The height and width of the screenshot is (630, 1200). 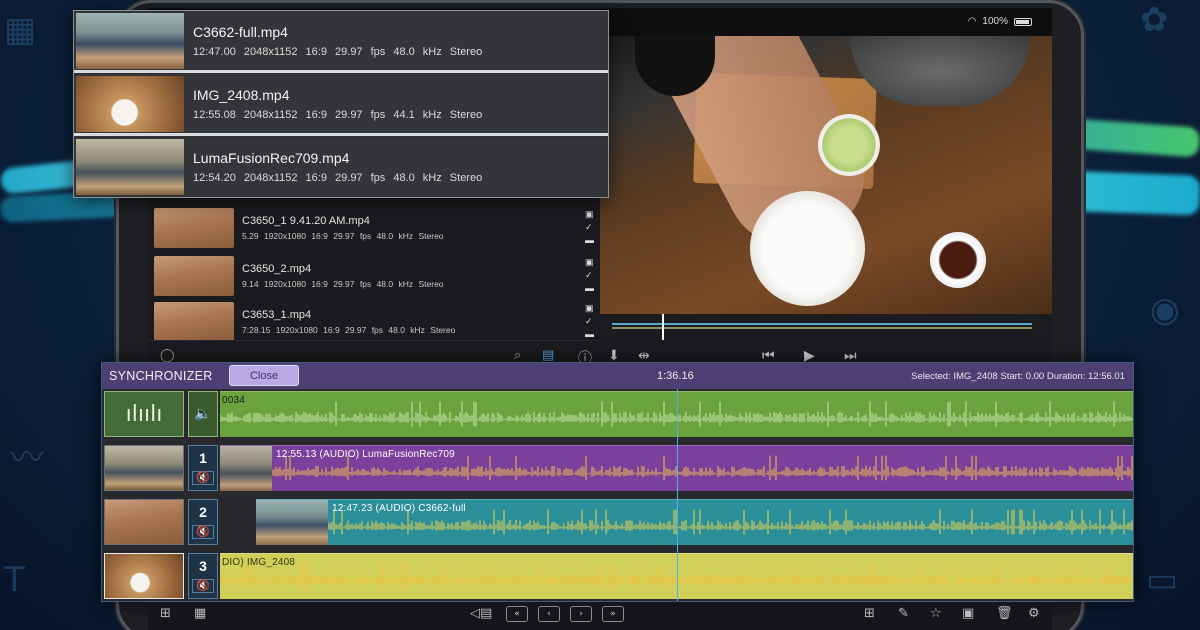 I want to click on bowl, so click(x=849, y=145).